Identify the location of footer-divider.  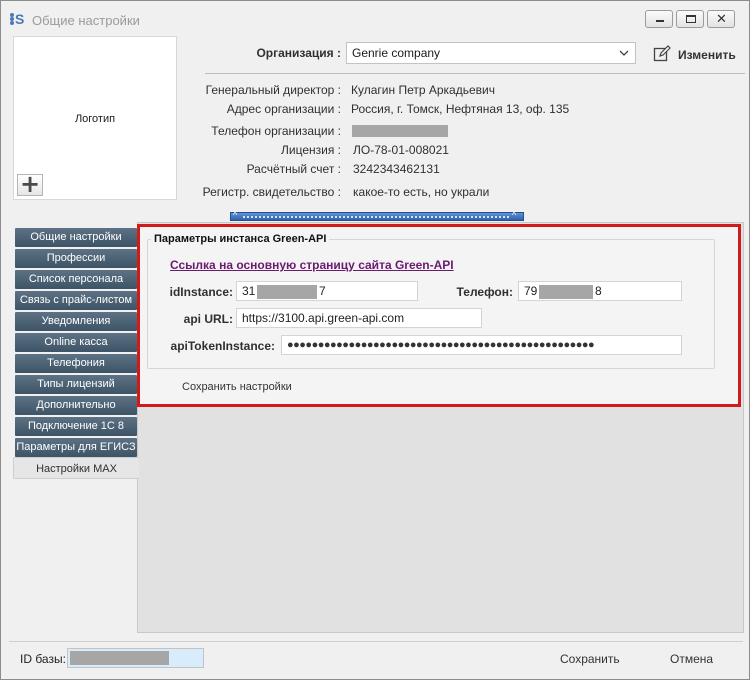
(376, 641).